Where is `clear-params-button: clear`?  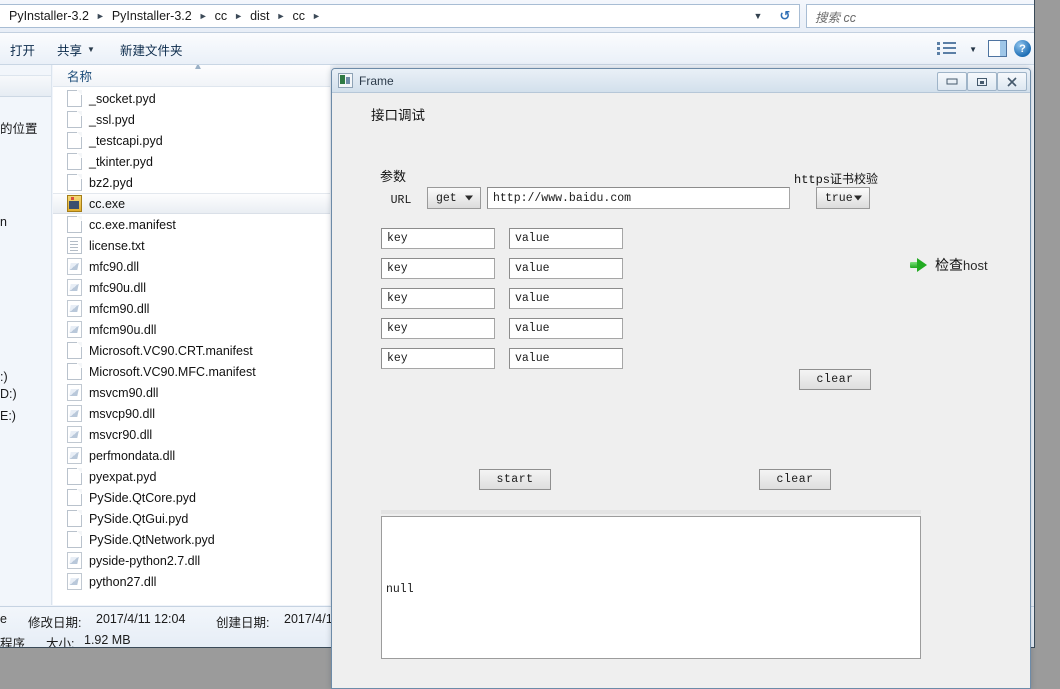 clear-params-button: clear is located at coordinates (835, 379).